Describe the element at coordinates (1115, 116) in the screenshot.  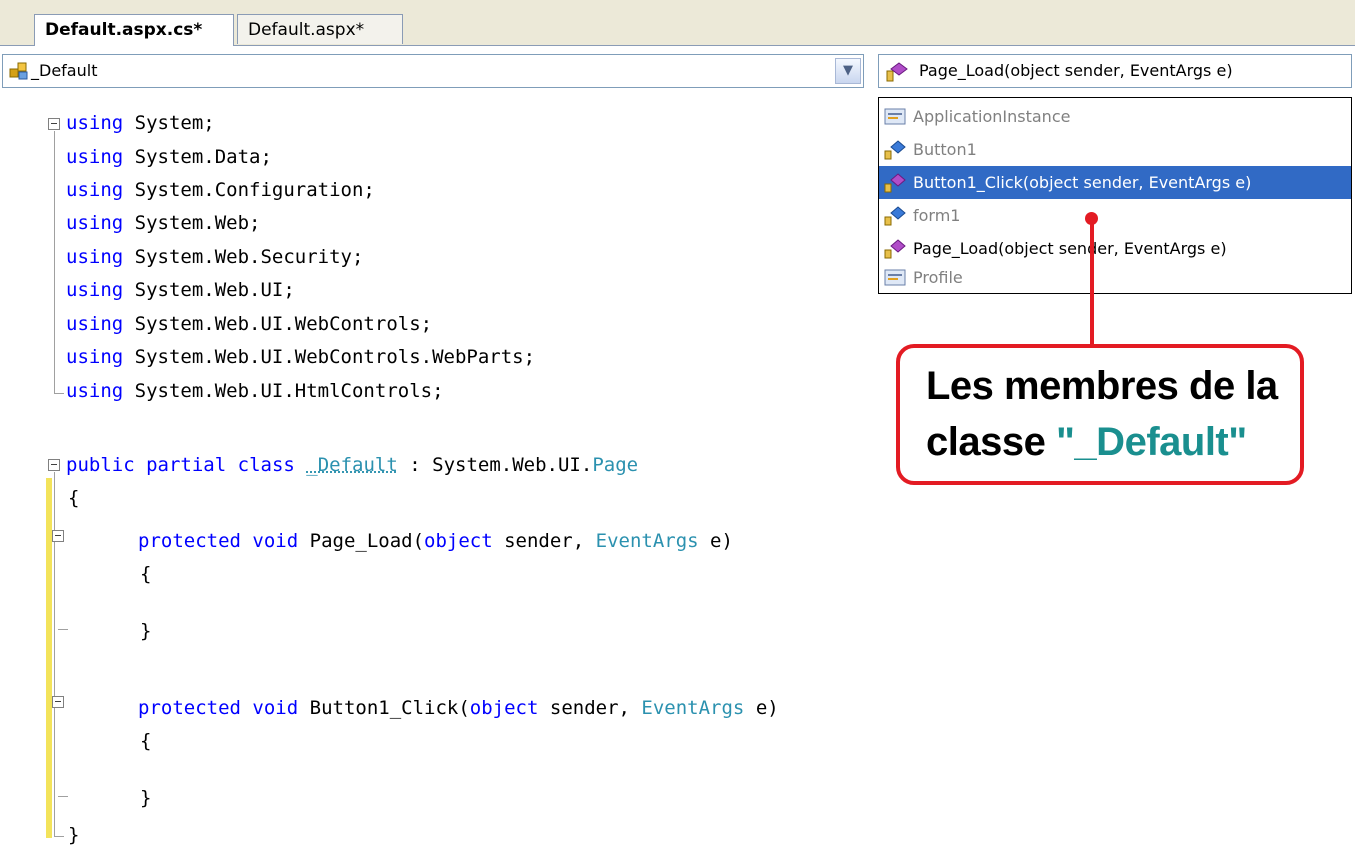
I see `member-list-item: ApplicationInstance` at that location.